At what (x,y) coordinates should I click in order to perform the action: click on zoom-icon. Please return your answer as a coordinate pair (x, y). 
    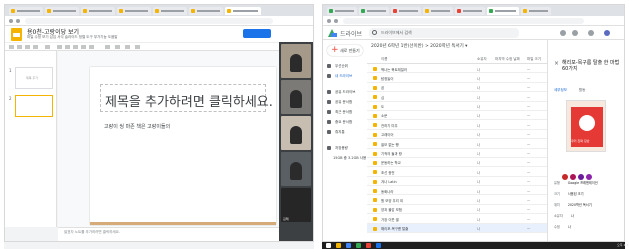
    Looking at the image, I should click on (47, 47).